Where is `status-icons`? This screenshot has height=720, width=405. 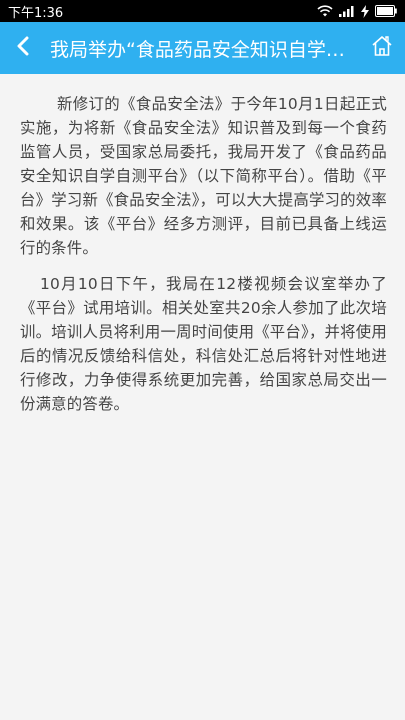
status-icons is located at coordinates (357, 11).